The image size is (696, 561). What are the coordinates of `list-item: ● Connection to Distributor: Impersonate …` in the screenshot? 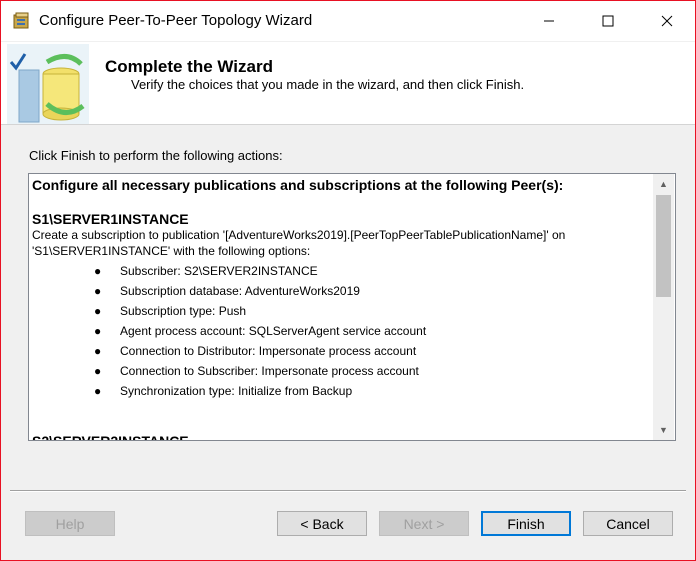 It's located at (341, 351).